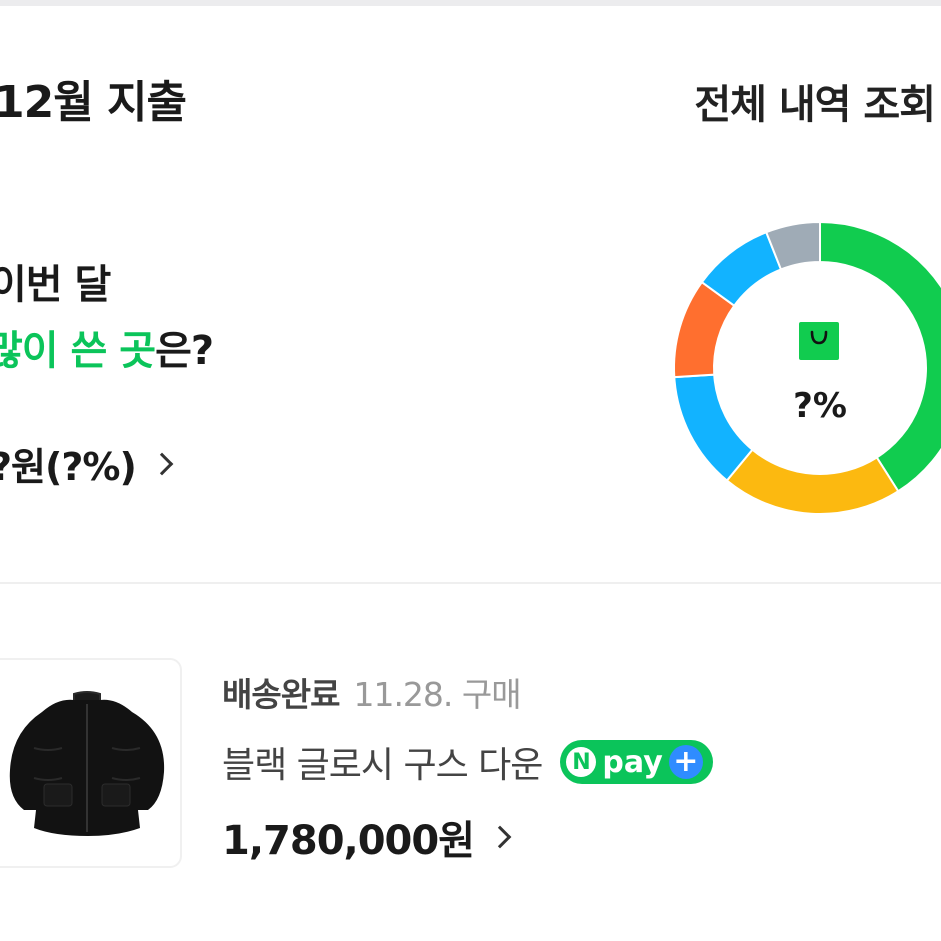  I want to click on plus-icon: +, so click(685, 762).